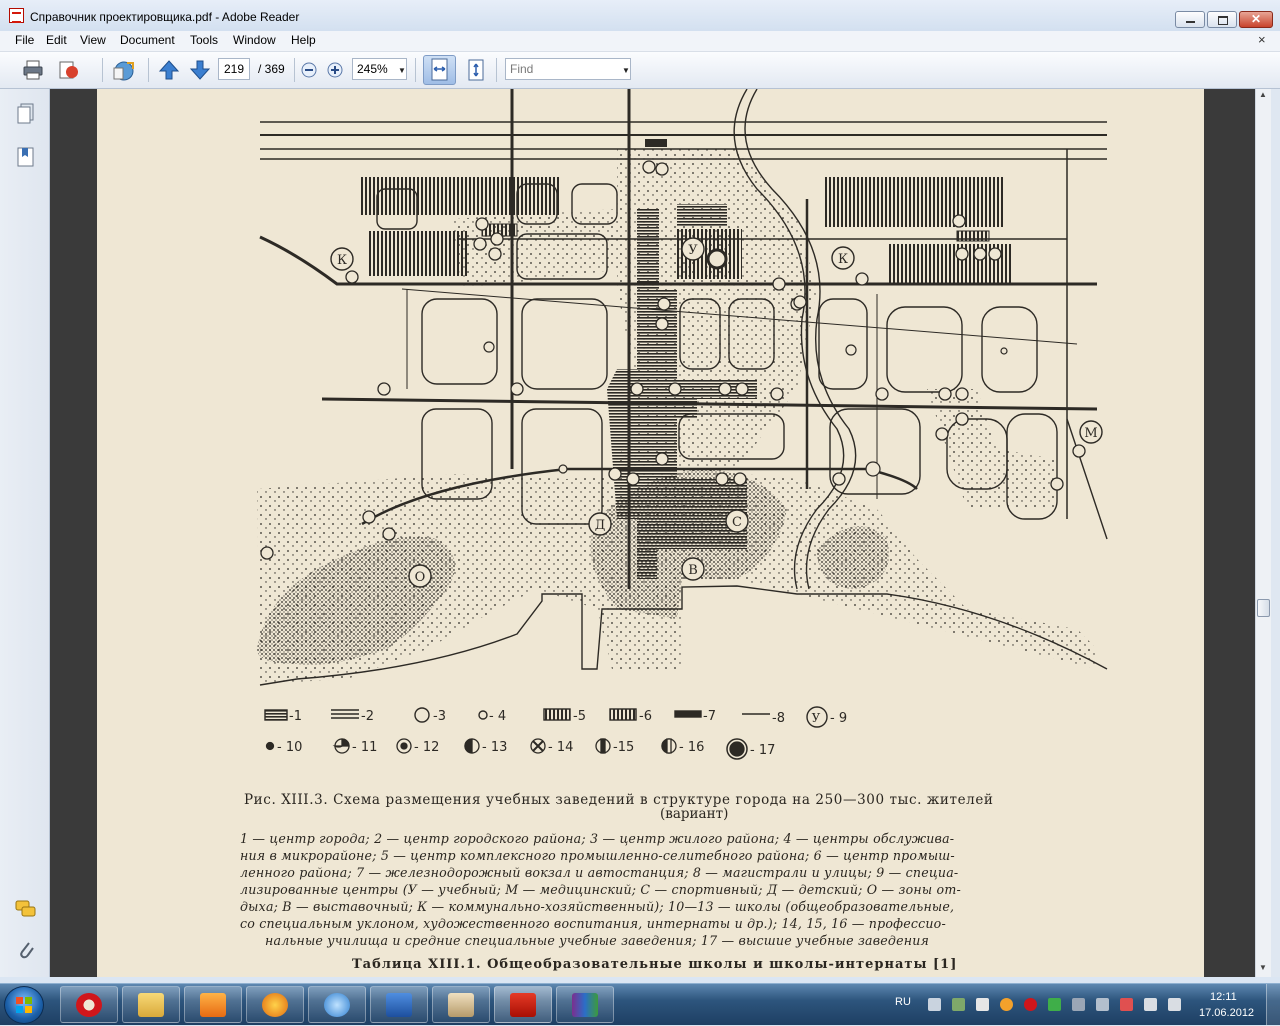 This screenshot has height=1026, width=1280. I want to click on legend-label-17: - 17, so click(762, 750).